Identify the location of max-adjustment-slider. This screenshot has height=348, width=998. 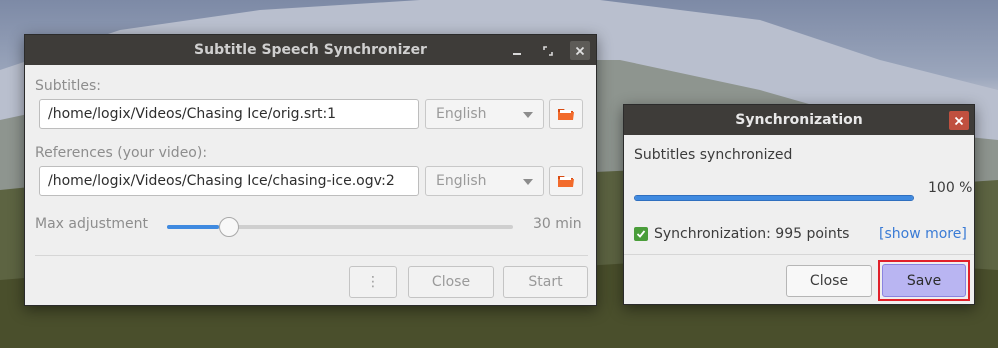
(340, 227).